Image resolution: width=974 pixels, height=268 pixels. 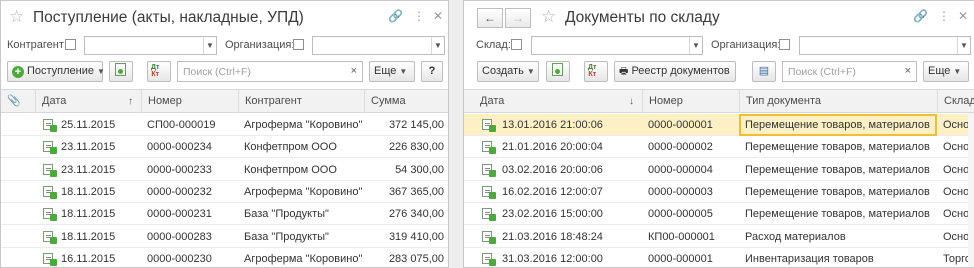 I want to click on organization-label: Организация:, so click(x=260, y=45).